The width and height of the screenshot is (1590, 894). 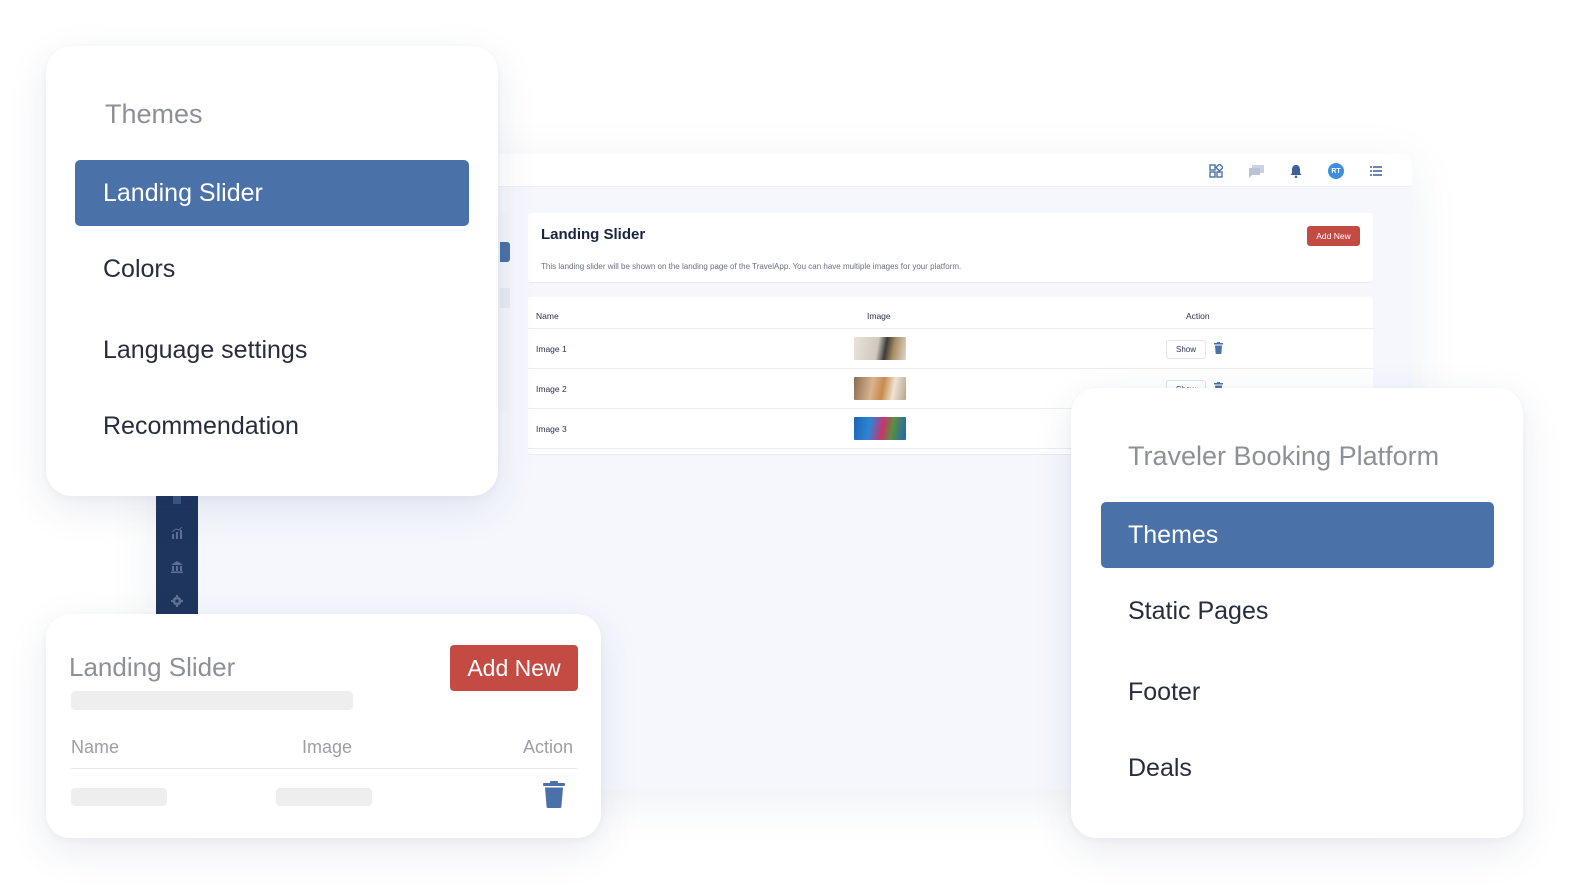 What do you see at coordinates (177, 533) in the screenshot?
I see `analytics-chart-icon` at bounding box center [177, 533].